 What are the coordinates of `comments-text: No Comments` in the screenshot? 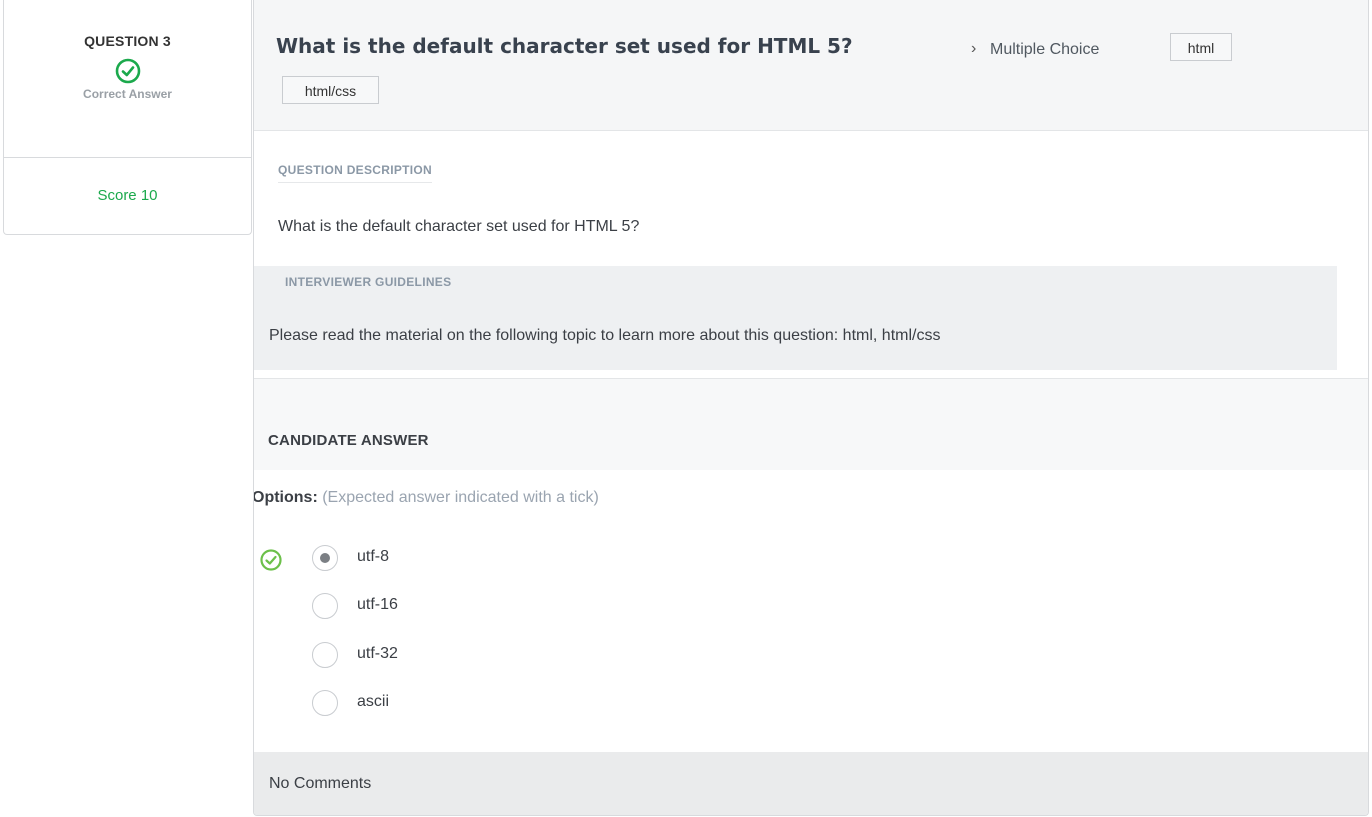 It's located at (320, 783).